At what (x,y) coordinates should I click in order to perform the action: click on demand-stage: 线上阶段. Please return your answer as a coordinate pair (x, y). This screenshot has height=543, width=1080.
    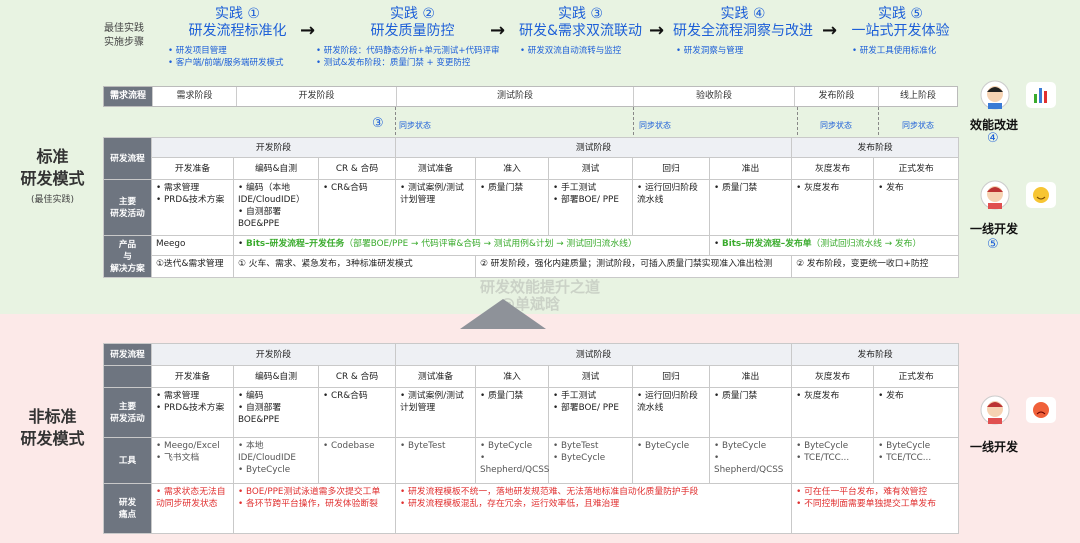
    Looking at the image, I should click on (917, 96).